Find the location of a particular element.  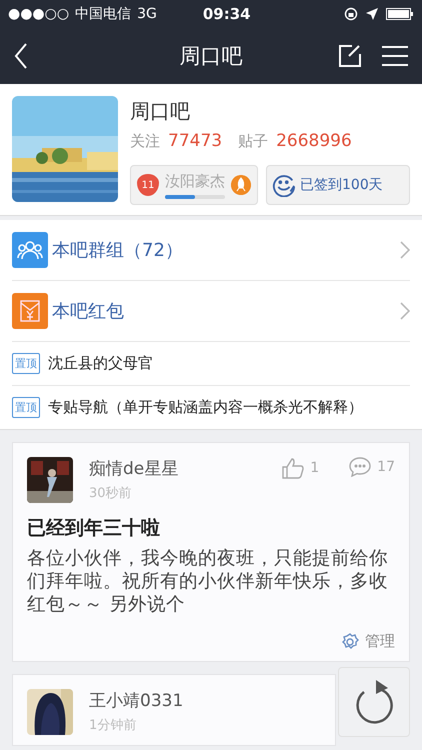

settings-icon is located at coordinates (350, 641).